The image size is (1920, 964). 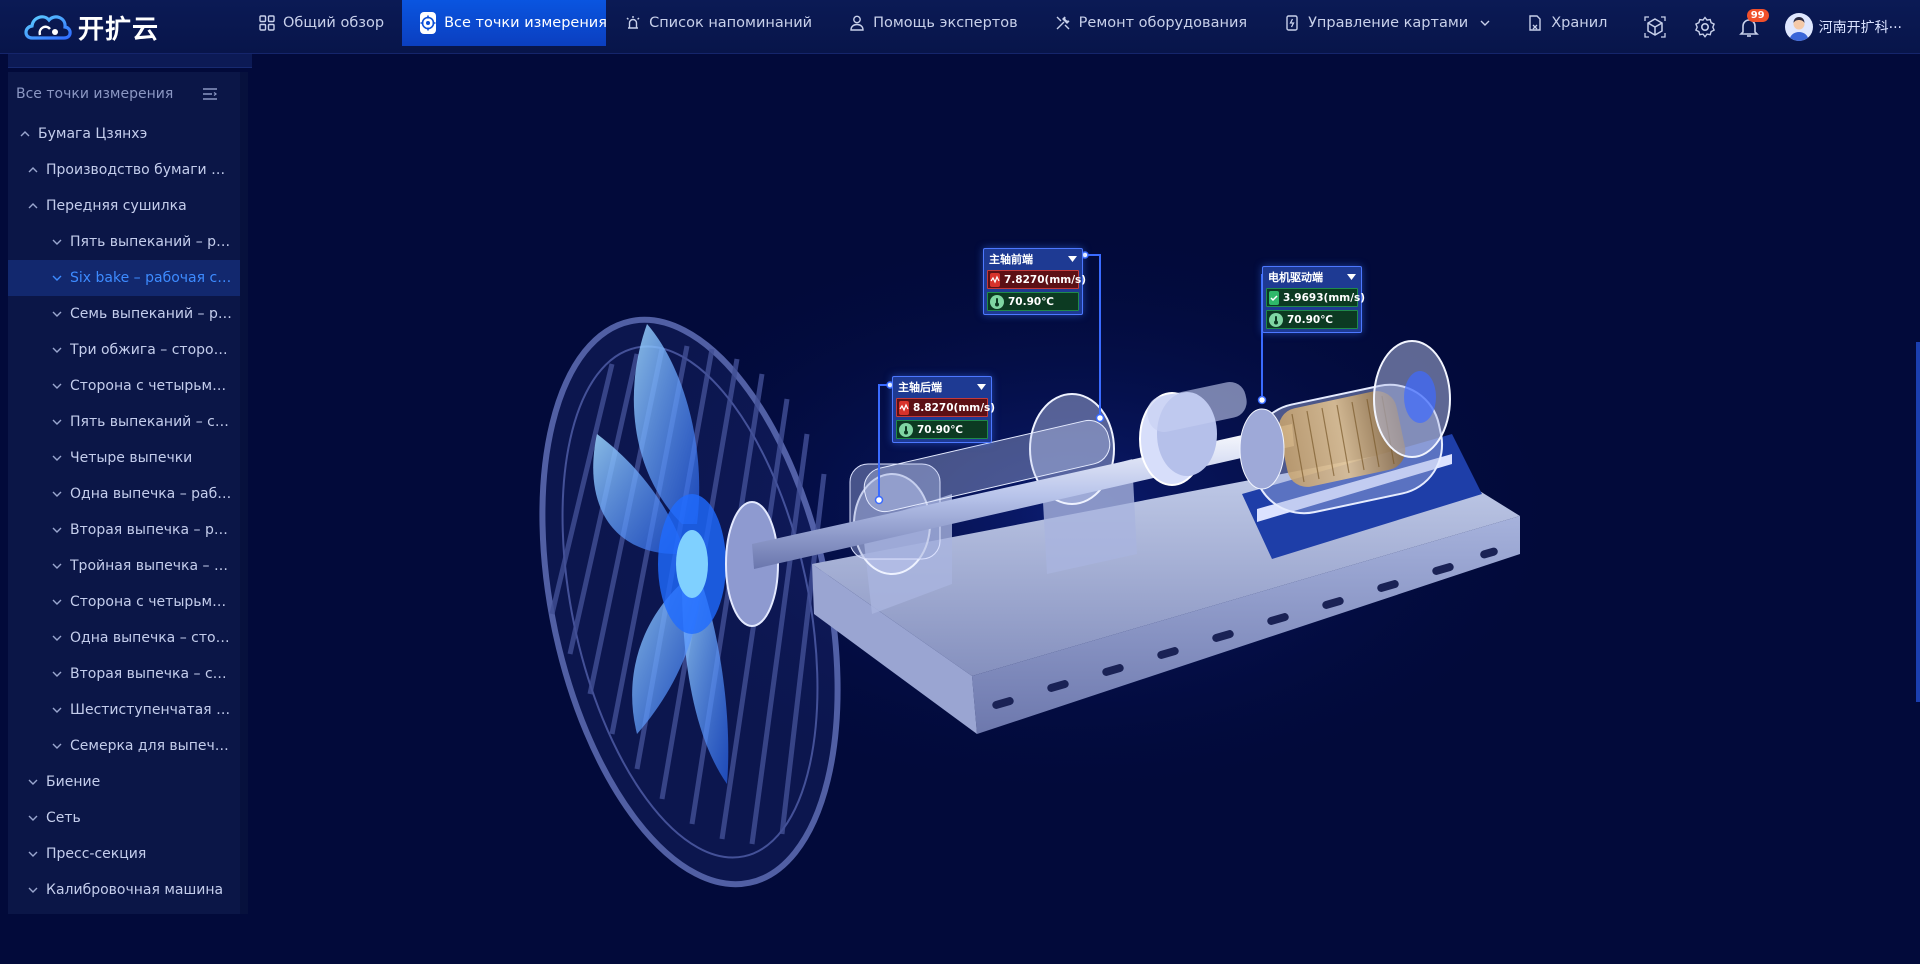 I want to click on tree-item-label: Три обжига – сторона привода, so click(x=155, y=350).